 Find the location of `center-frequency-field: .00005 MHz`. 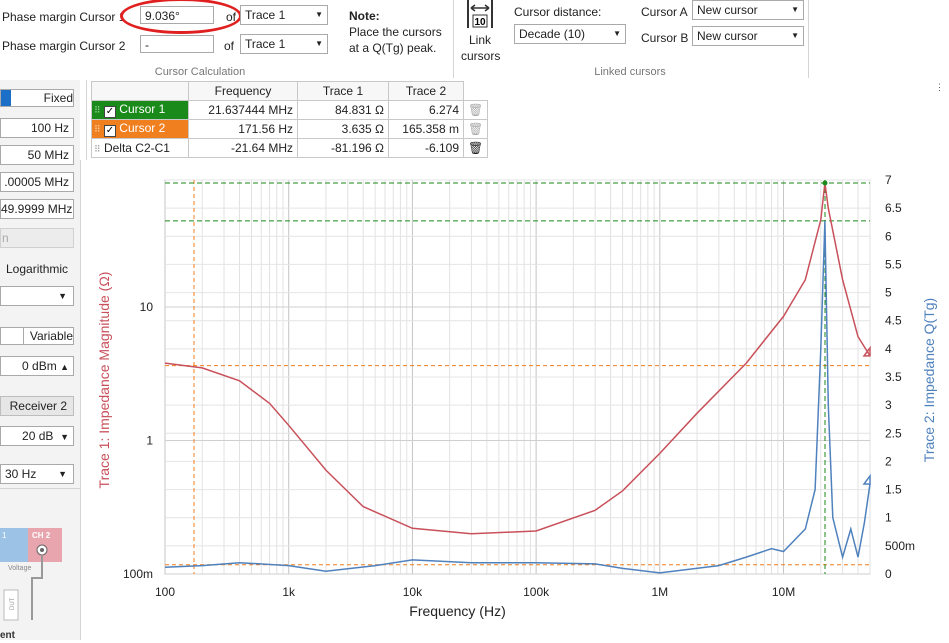

center-frequency-field: .00005 MHz is located at coordinates (37, 182).